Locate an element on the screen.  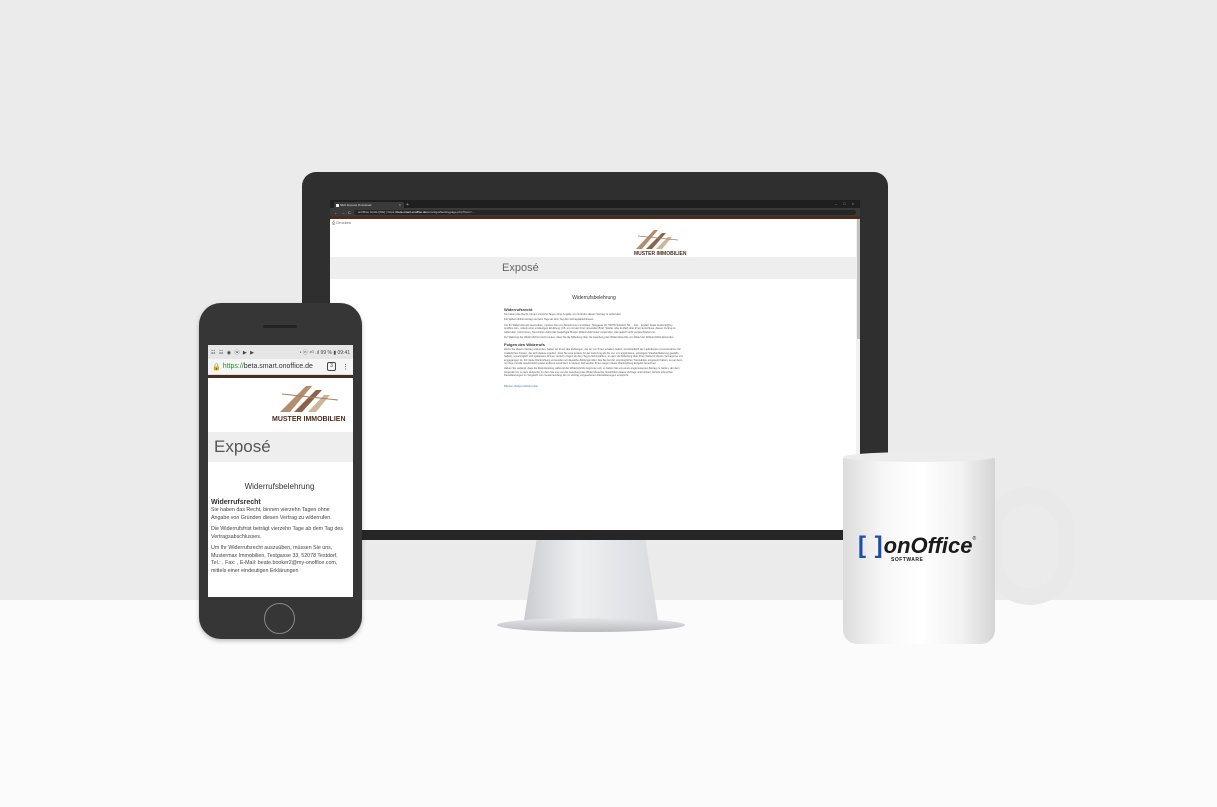
tab-title: SEO Exposé Download is located at coordinates (356, 205).